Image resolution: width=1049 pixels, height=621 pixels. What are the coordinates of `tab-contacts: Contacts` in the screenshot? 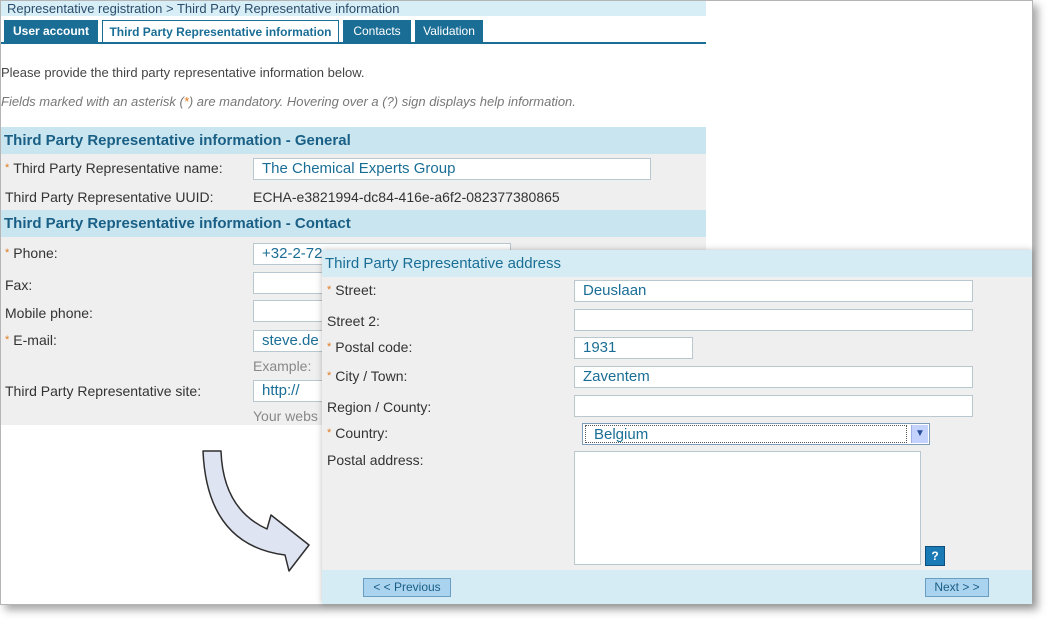 It's located at (377, 31).